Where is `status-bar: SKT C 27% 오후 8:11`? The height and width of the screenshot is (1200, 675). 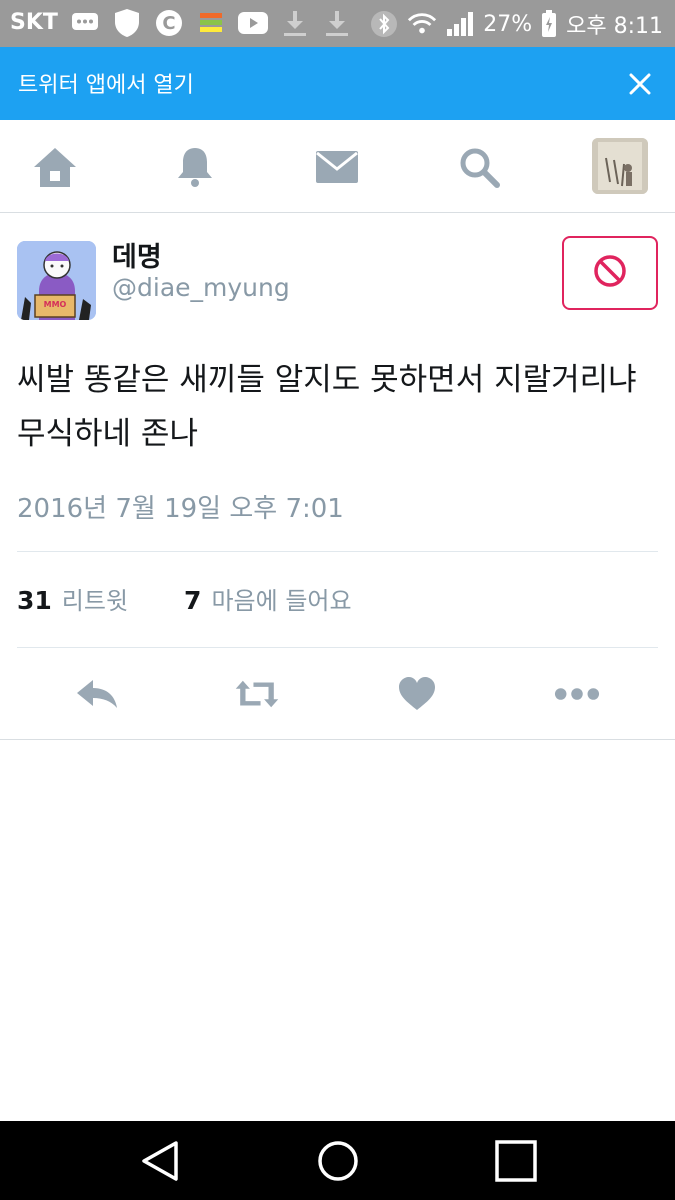 status-bar: SKT C 27% 오후 8:11 is located at coordinates (337, 23).